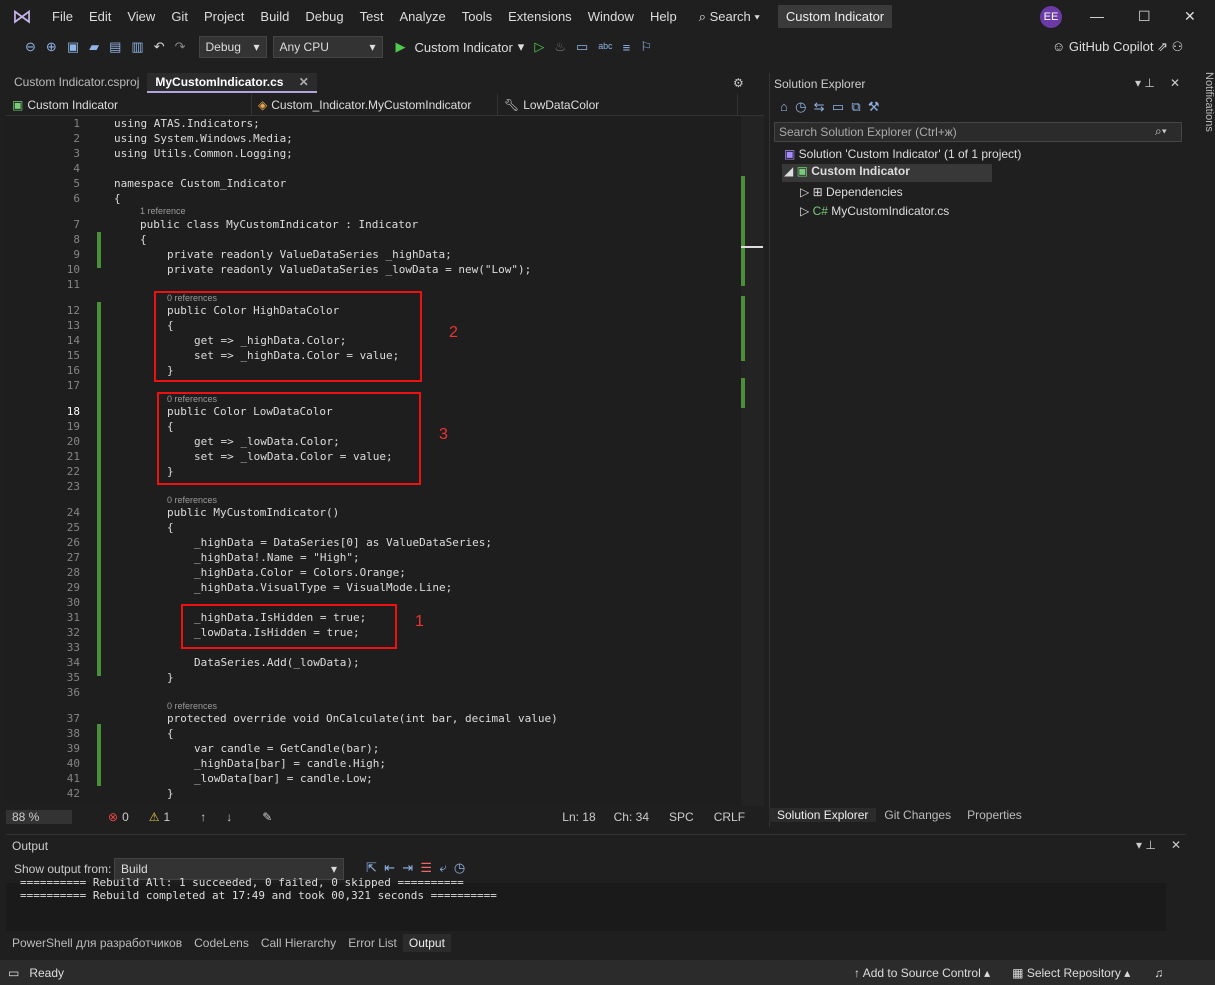 The height and width of the screenshot is (985, 1215). Describe the element at coordinates (159, 47) in the screenshot. I see `undo-icon: ↶` at that location.